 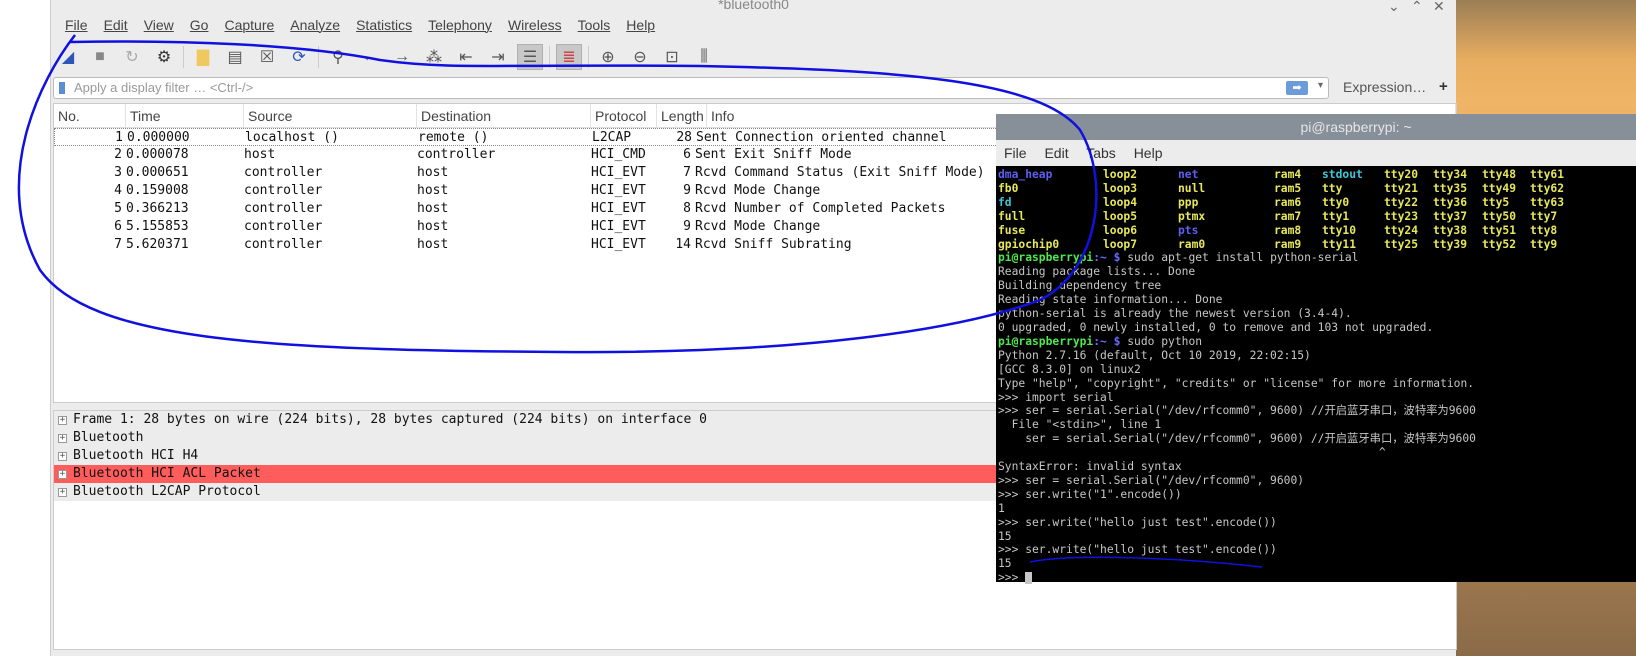 What do you see at coordinates (466, 57) in the screenshot?
I see `first-packet-icon: ⇤` at bounding box center [466, 57].